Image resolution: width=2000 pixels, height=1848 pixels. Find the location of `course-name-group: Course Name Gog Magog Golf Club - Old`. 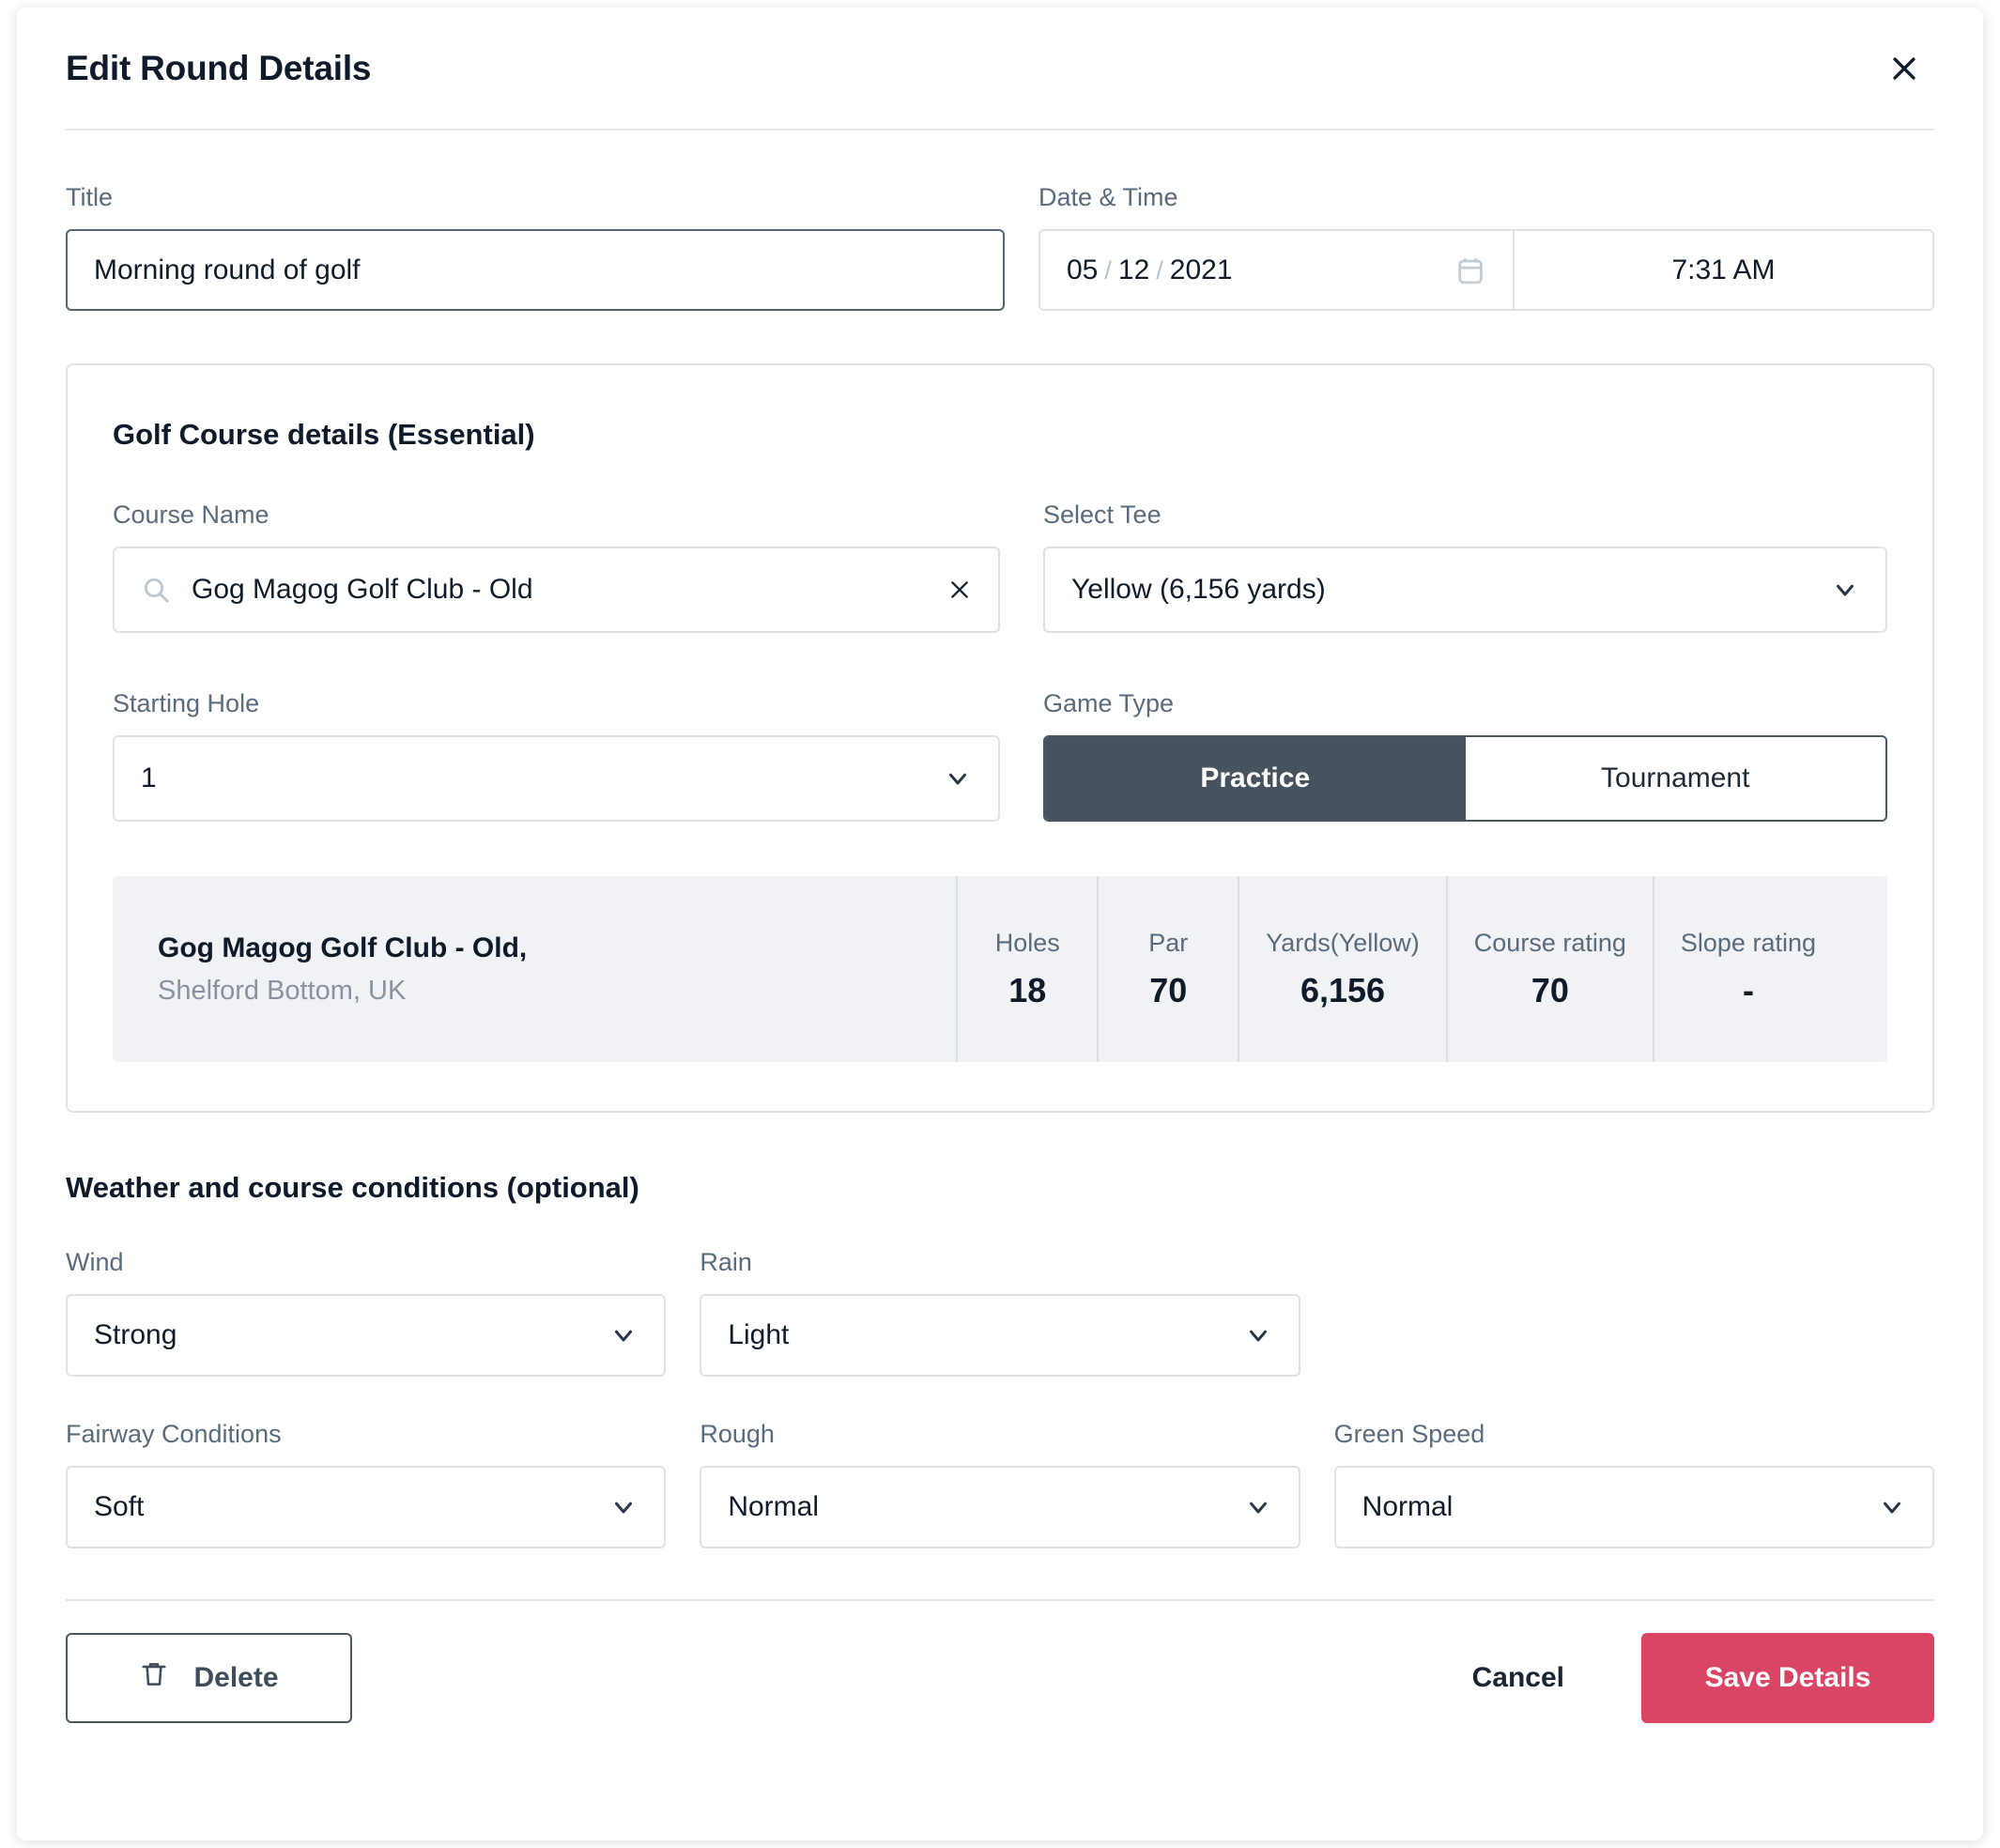

course-name-group: Course Name Gog Magog Golf Club - Old is located at coordinates (556, 566).